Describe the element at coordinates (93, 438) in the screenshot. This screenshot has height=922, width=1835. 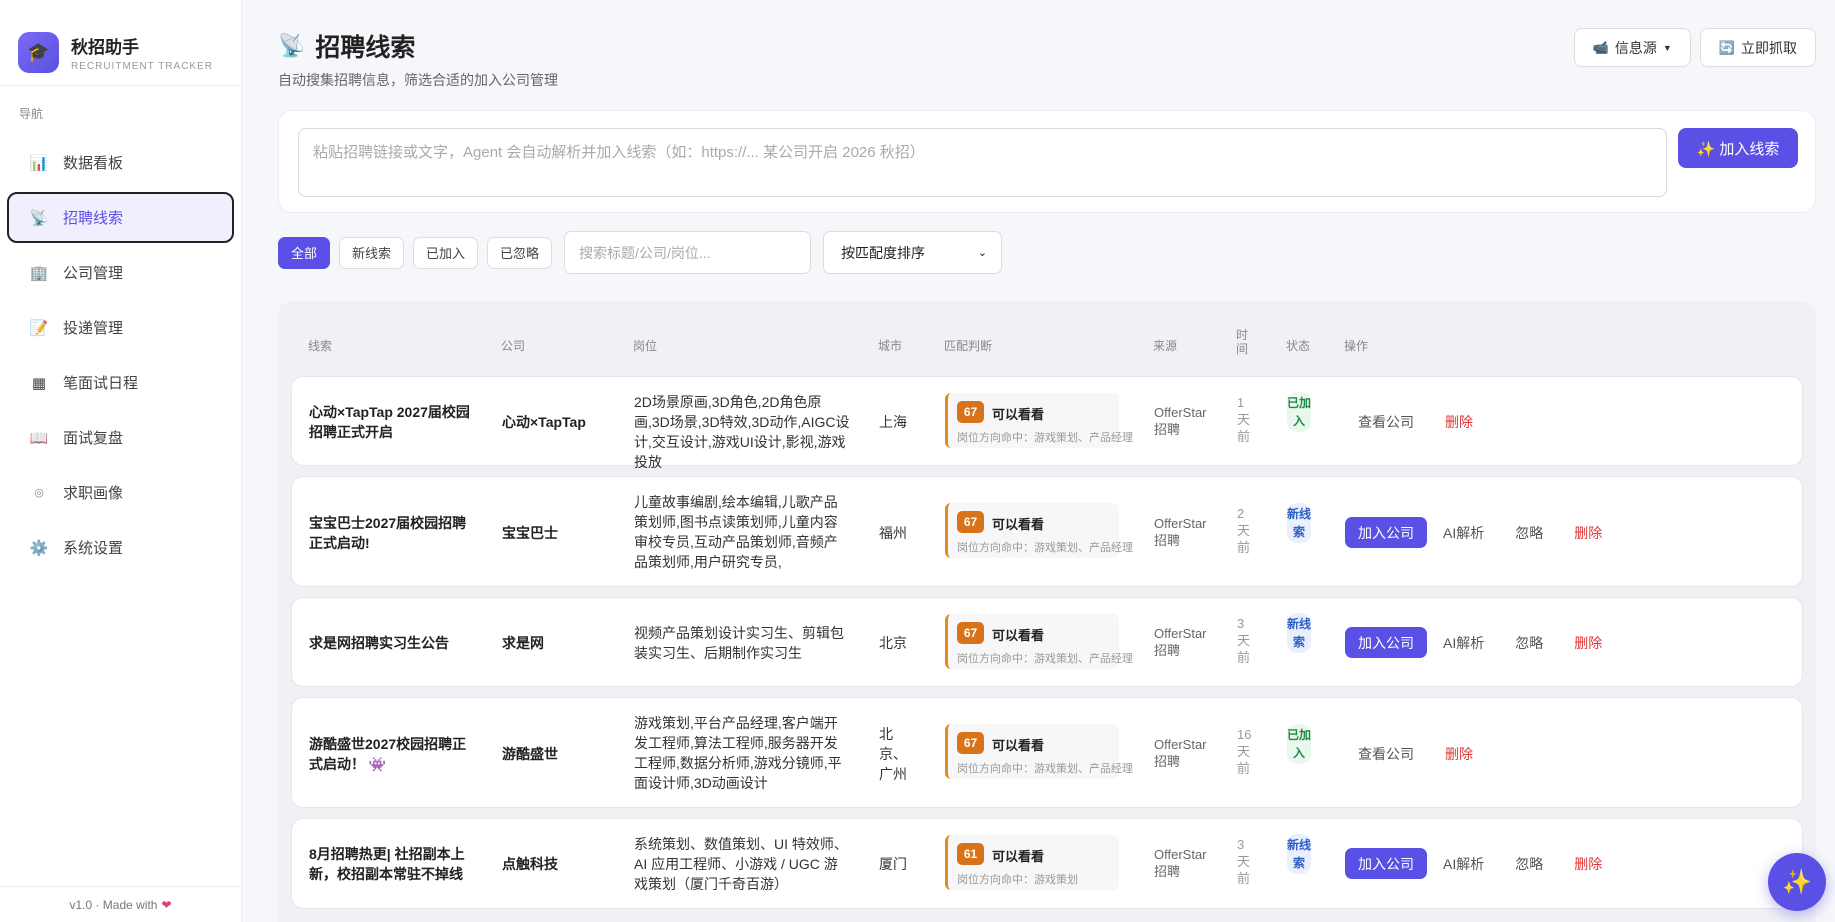
I see `sidebar-item-label: 面试复盘` at that location.